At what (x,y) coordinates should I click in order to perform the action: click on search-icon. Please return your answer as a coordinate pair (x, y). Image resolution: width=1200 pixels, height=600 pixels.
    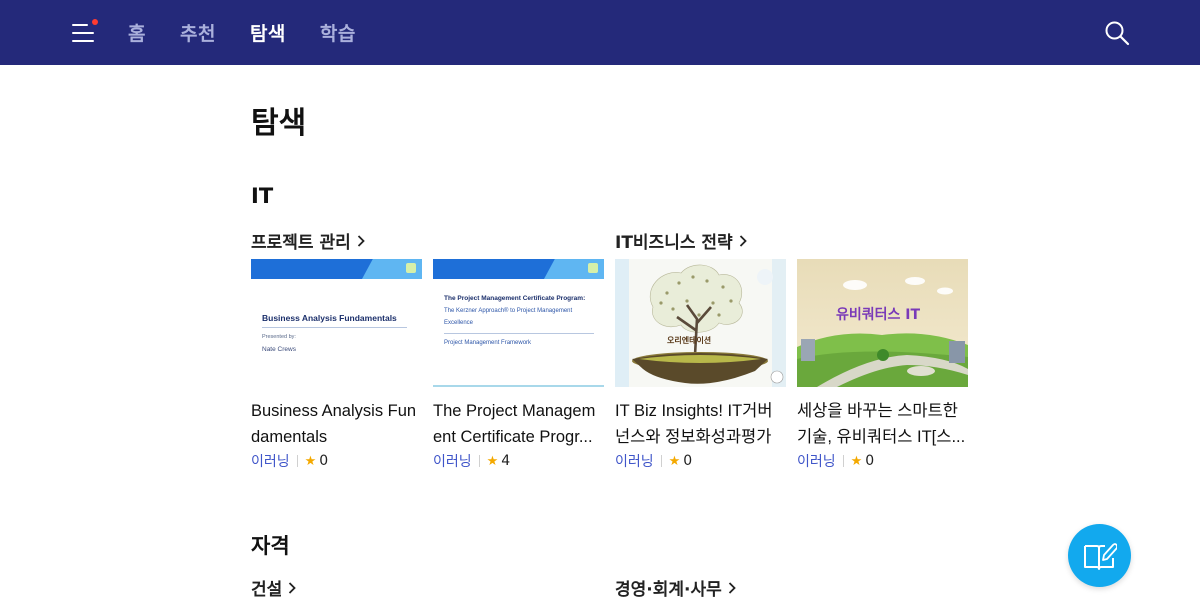
    Looking at the image, I should click on (1117, 33).